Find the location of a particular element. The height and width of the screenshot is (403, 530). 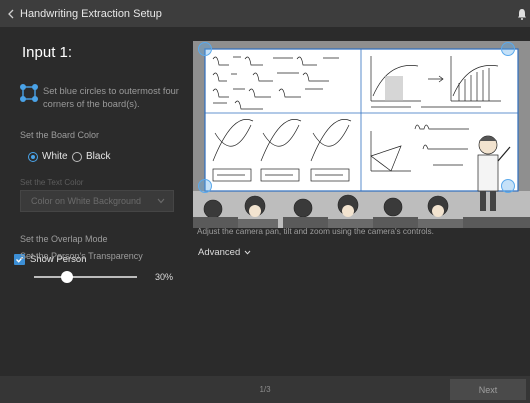

slider-track is located at coordinates (85, 277).